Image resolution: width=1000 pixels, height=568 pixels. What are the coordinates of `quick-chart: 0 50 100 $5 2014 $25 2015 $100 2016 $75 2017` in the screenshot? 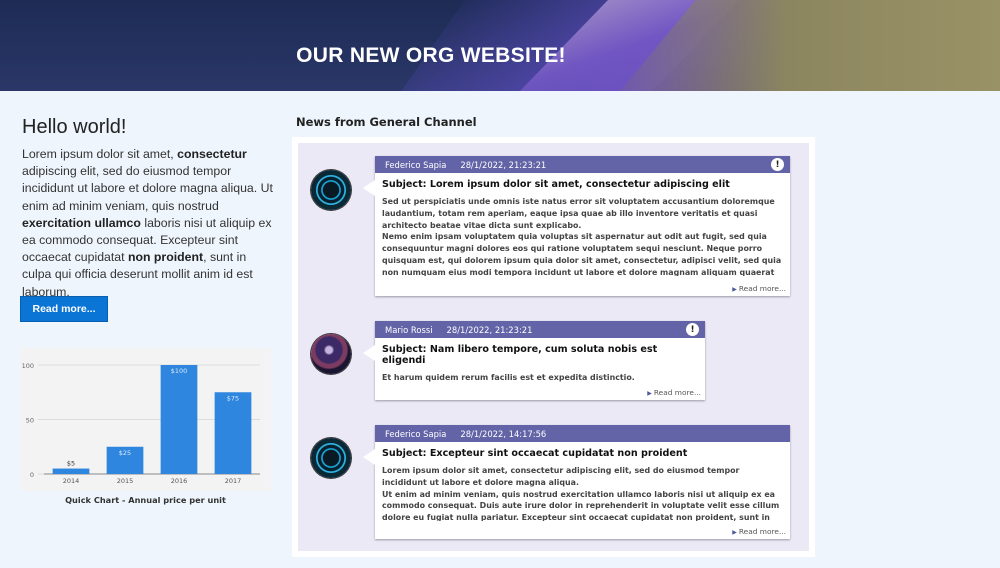 It's located at (145, 419).